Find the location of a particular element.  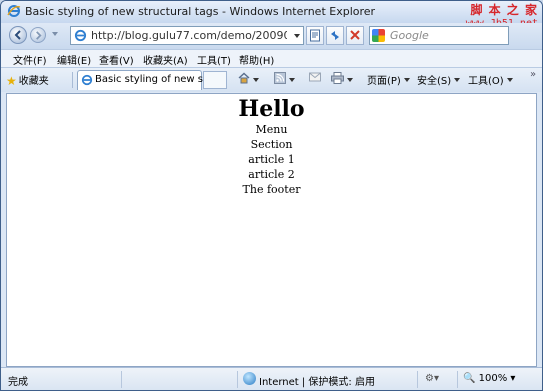

watermark-chinese: 脚 本 之 家 is located at coordinates (504, 10).